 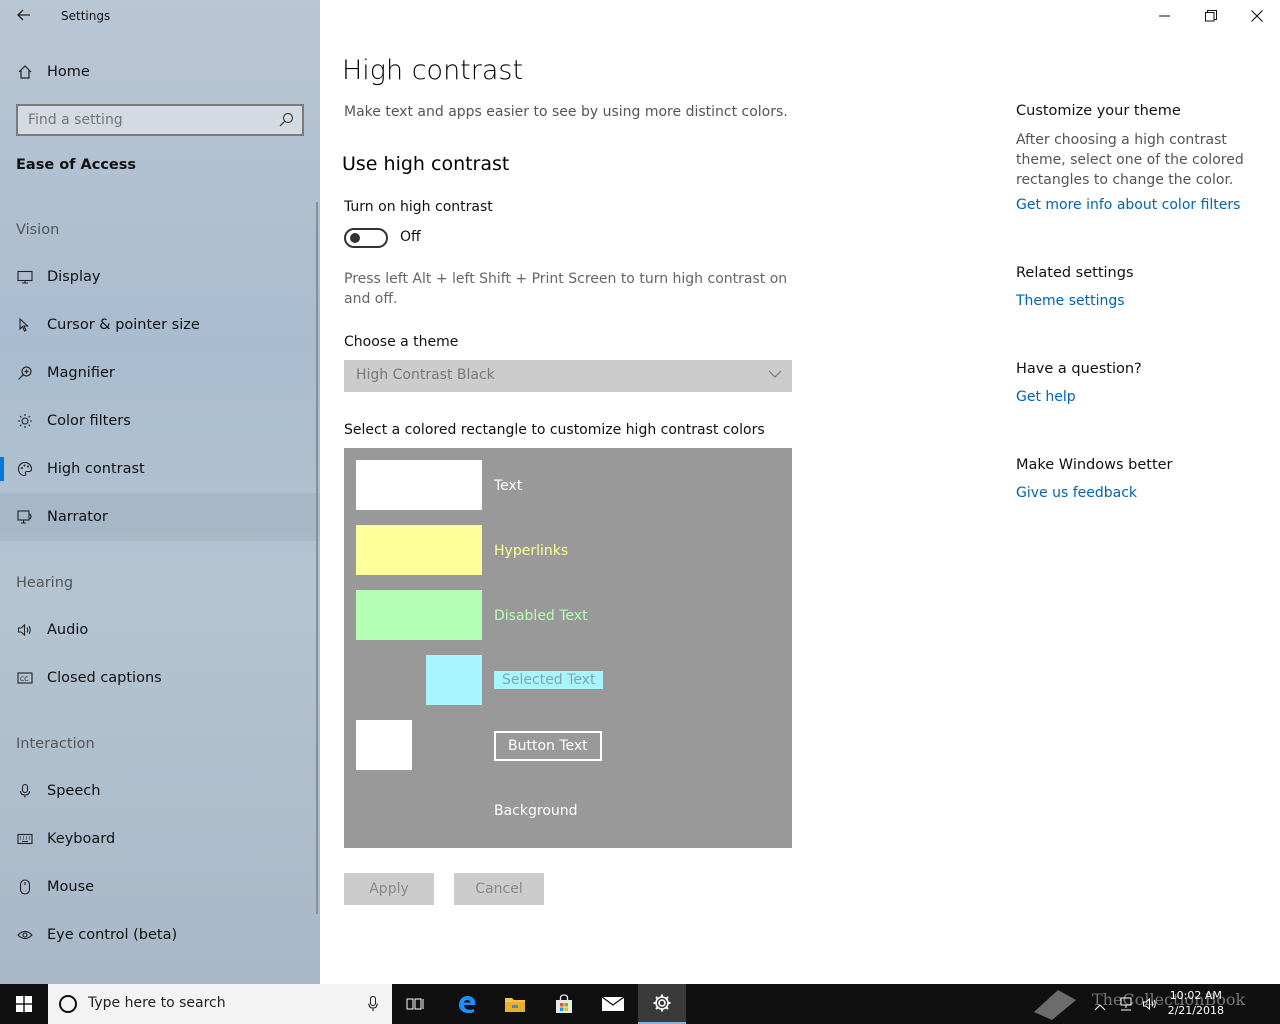 I want to click on edge-icon, so click(x=467, y=1004).